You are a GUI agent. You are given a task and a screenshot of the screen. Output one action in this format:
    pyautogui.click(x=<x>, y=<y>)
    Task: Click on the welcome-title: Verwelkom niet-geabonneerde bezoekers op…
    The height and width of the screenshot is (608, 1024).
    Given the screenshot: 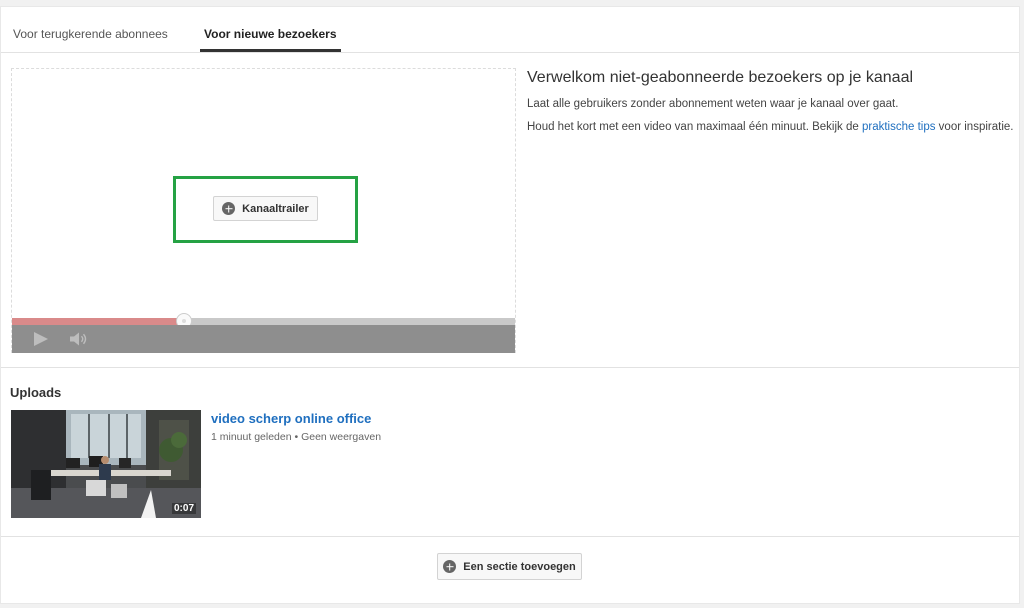 What is the action you would take?
    pyautogui.click(x=720, y=77)
    